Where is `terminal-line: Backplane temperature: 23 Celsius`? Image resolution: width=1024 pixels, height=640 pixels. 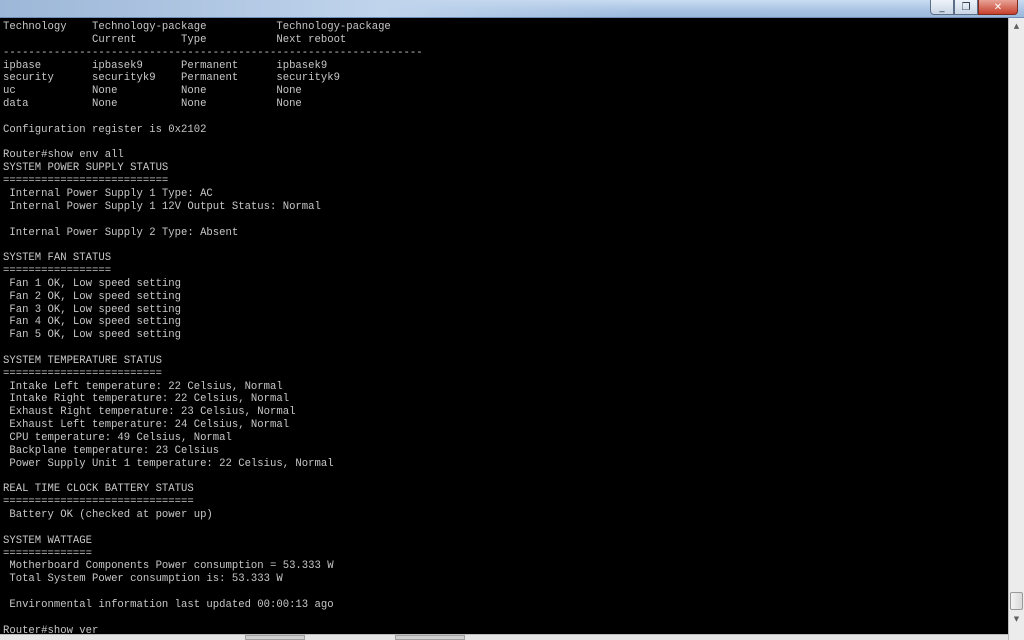 terminal-line: Backplane temperature: 23 Celsius is located at coordinates (111, 450).